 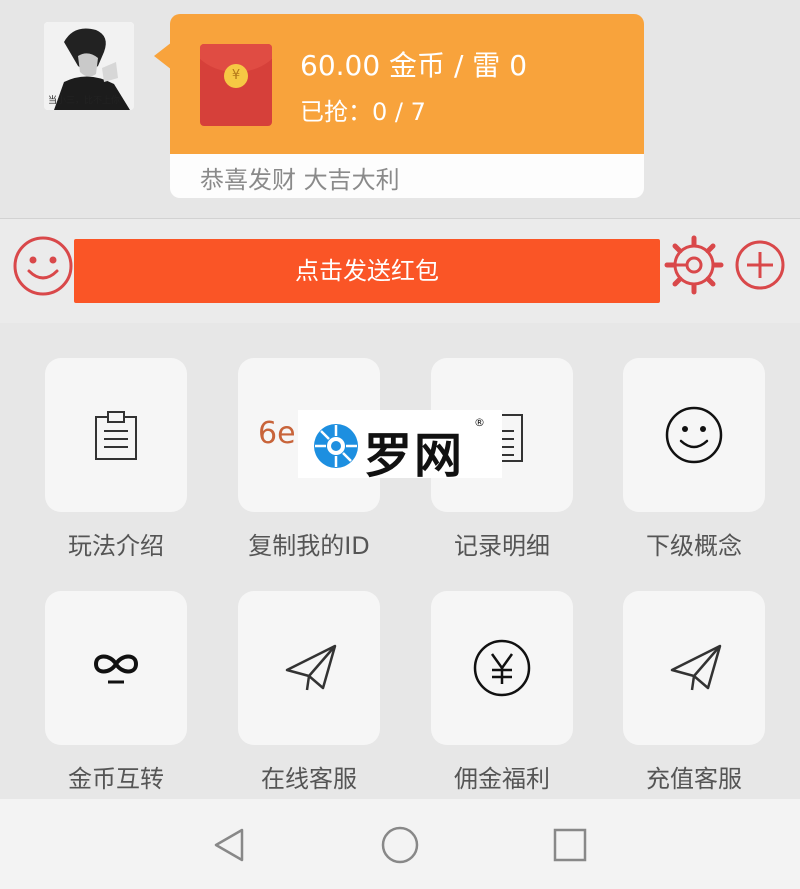 I want to click on subordinate-button, so click(x=694, y=435).